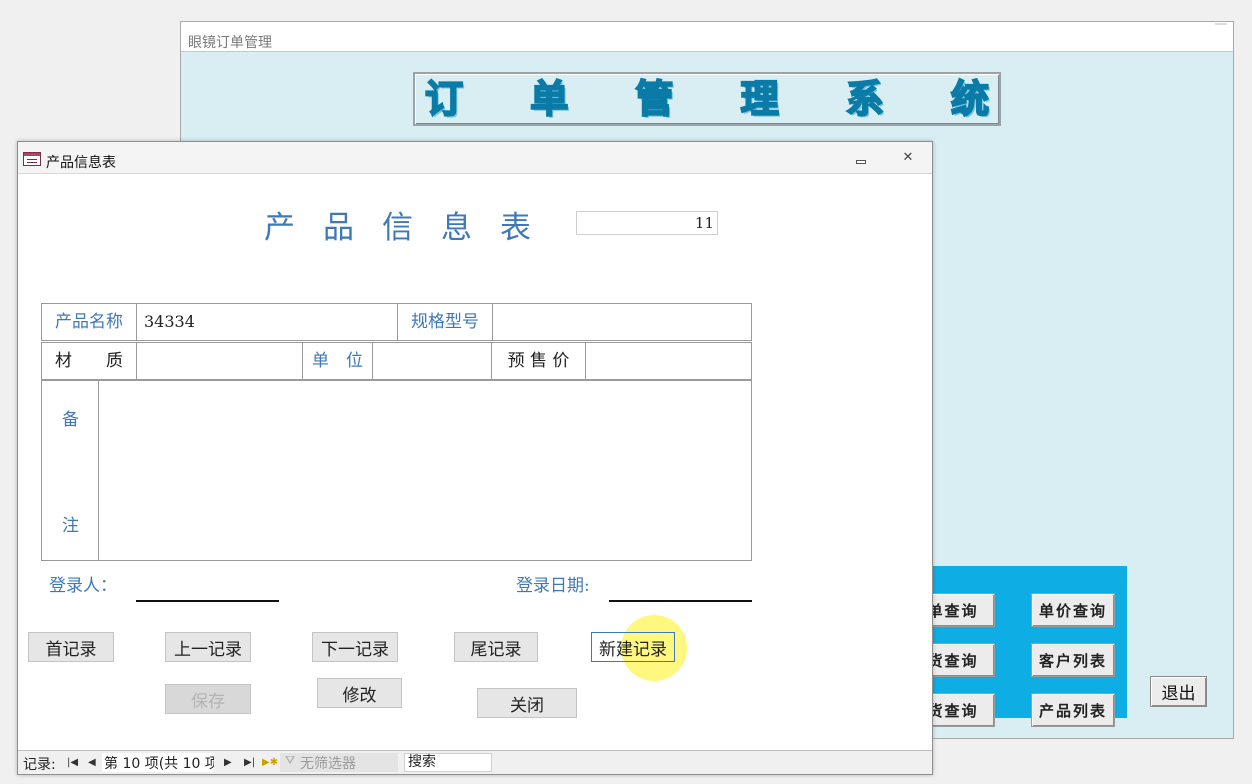 The height and width of the screenshot is (784, 1252). I want to click on search-input: 搜索, so click(448, 762).